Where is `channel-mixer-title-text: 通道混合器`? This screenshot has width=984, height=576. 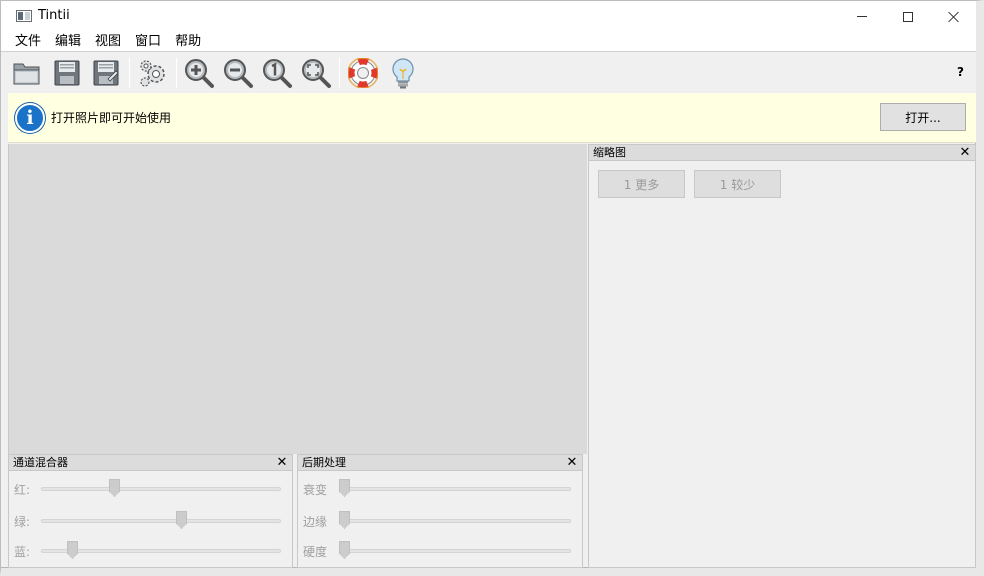
channel-mixer-title-text: 通道混合器 is located at coordinates (40, 462).